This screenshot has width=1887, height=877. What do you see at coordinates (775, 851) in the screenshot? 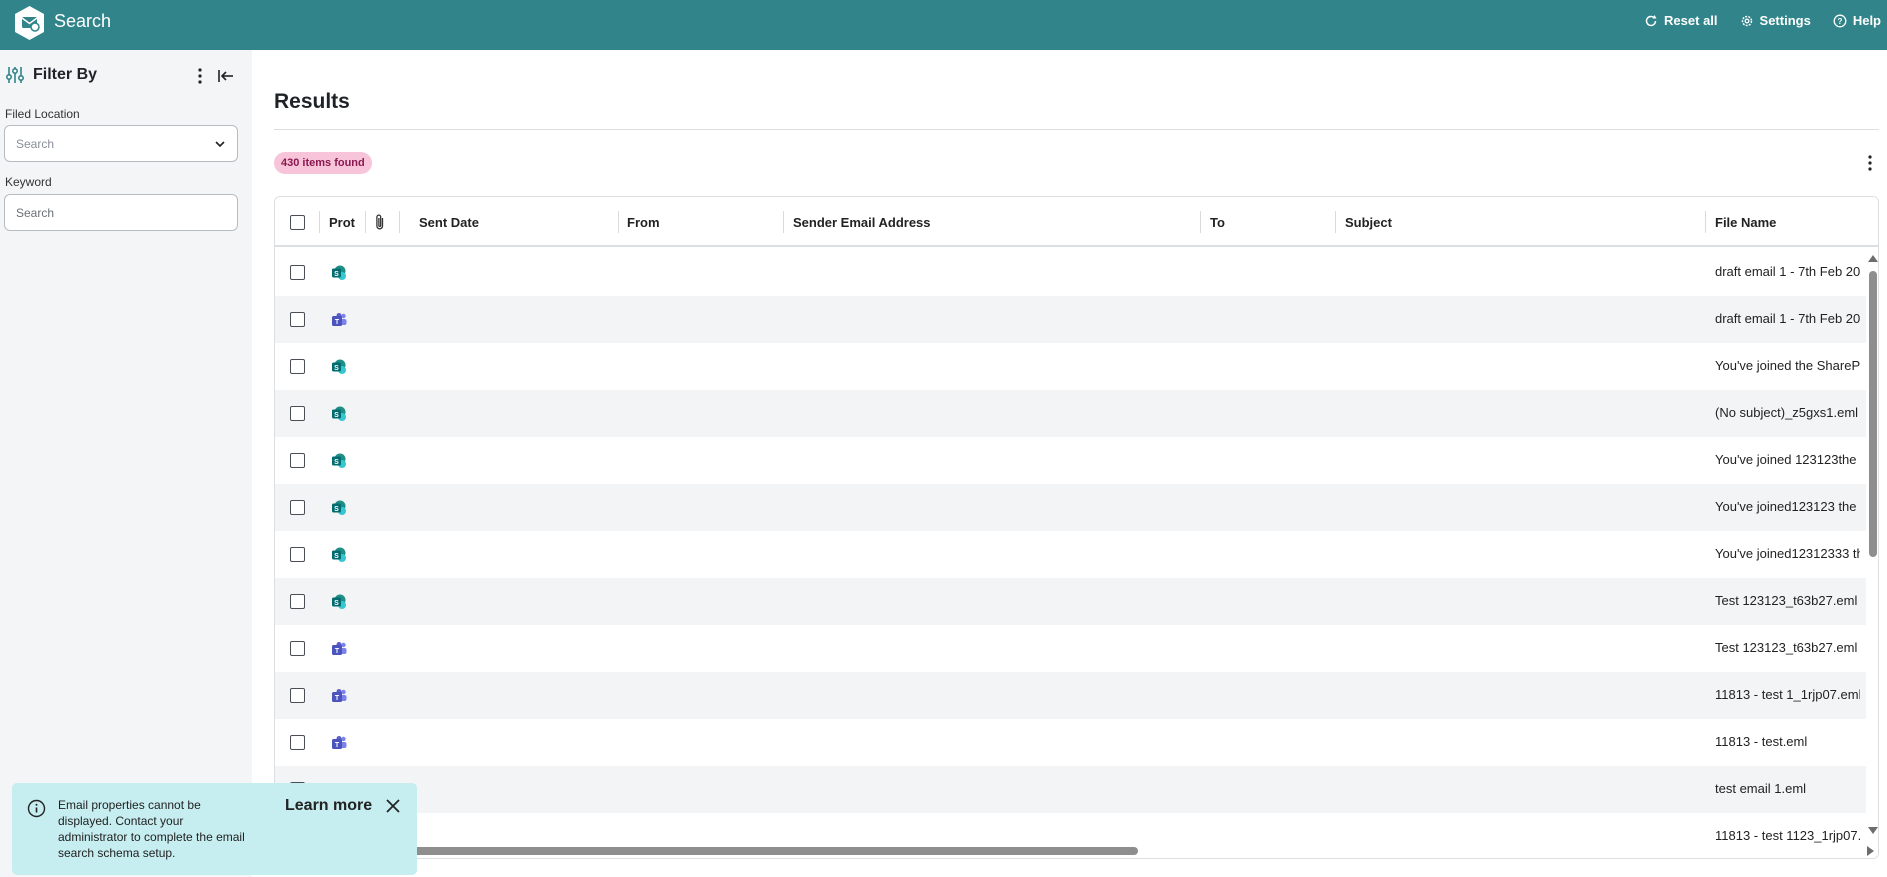
I see `horizontal-scroll-thumb` at bounding box center [775, 851].